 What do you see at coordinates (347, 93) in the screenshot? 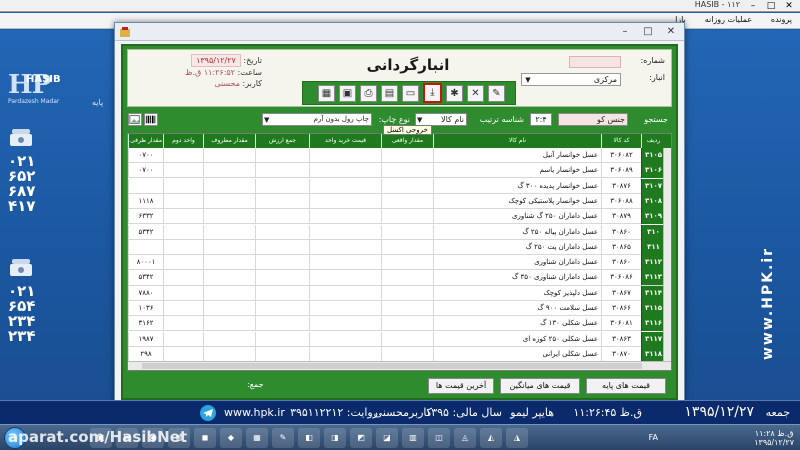
I see `save-button: ▣` at bounding box center [347, 93].